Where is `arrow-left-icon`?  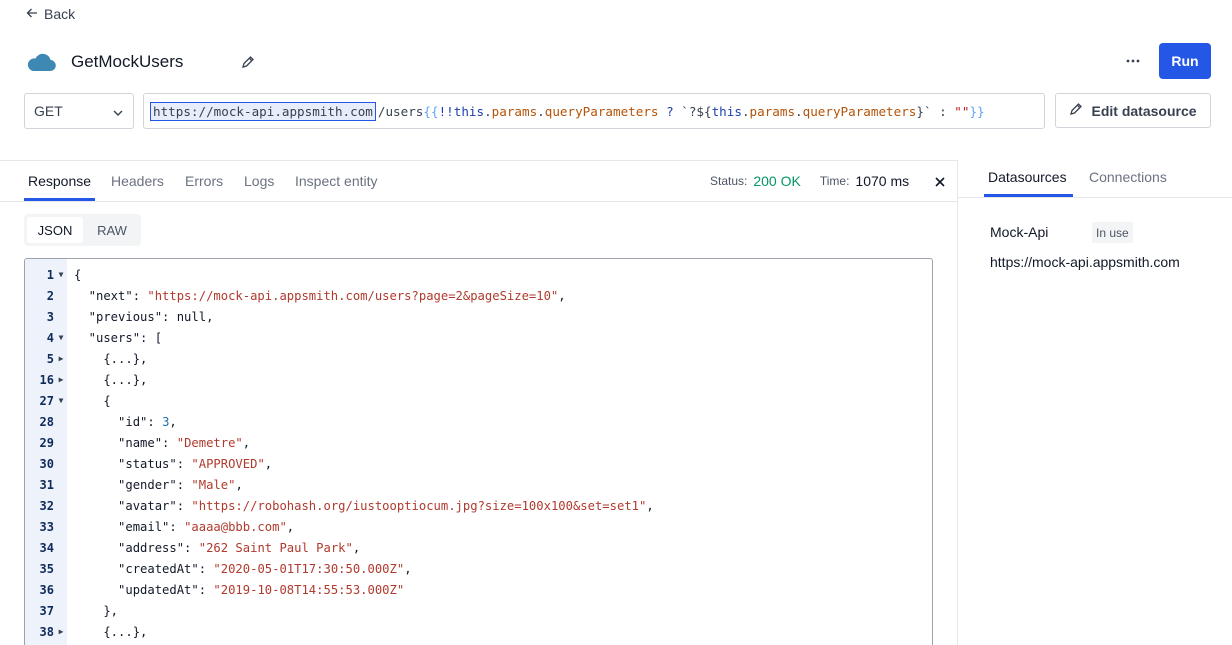 arrow-left-icon is located at coordinates (32, 14).